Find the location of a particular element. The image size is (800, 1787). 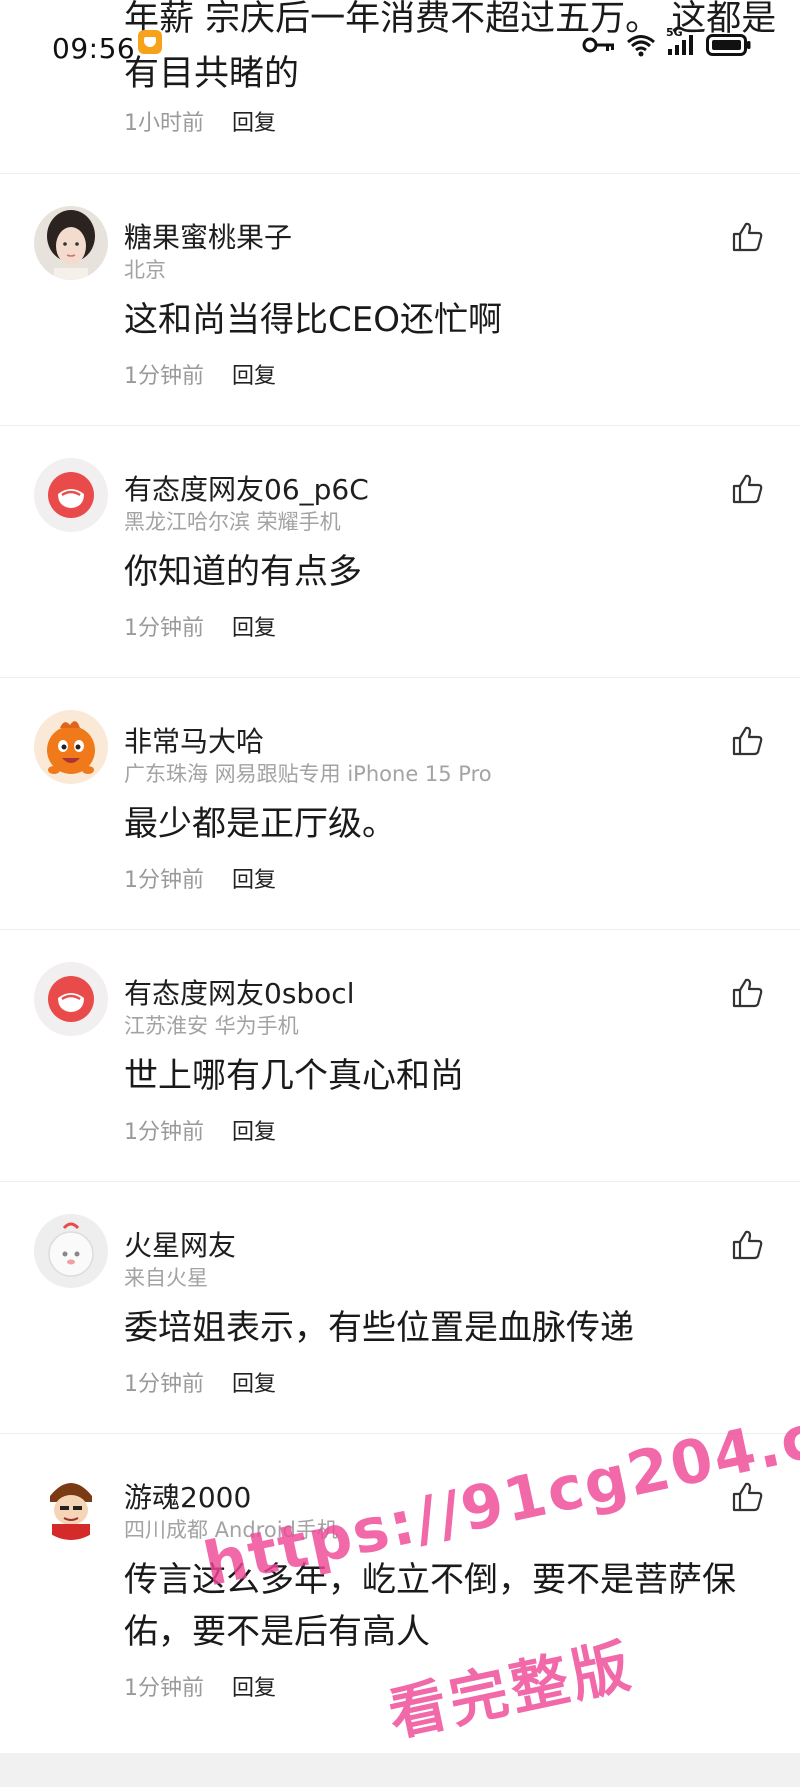

bottom-bar is located at coordinates (400, 1770).